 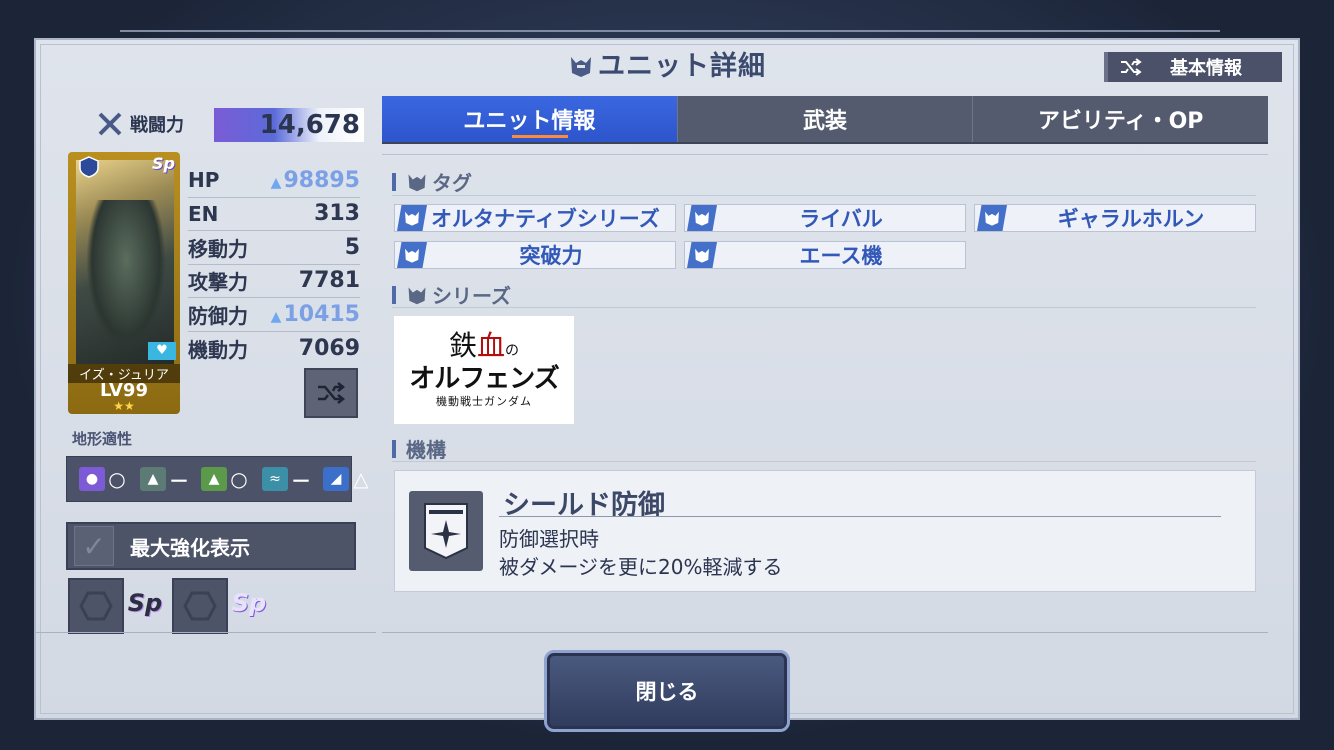 What do you see at coordinates (670, 31) in the screenshot?
I see `header-line` at bounding box center [670, 31].